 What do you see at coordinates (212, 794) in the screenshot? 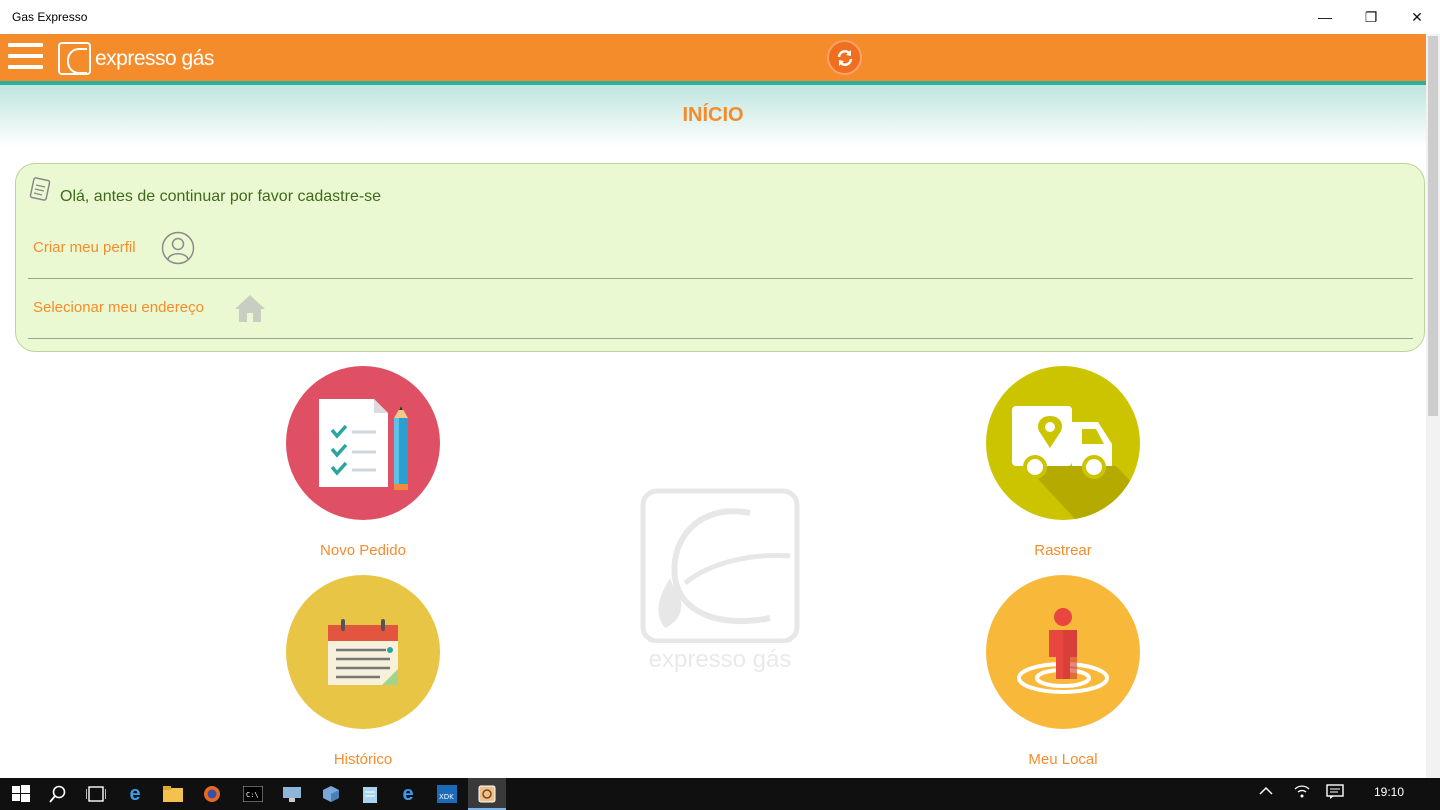
I see `firefox-icon` at bounding box center [212, 794].